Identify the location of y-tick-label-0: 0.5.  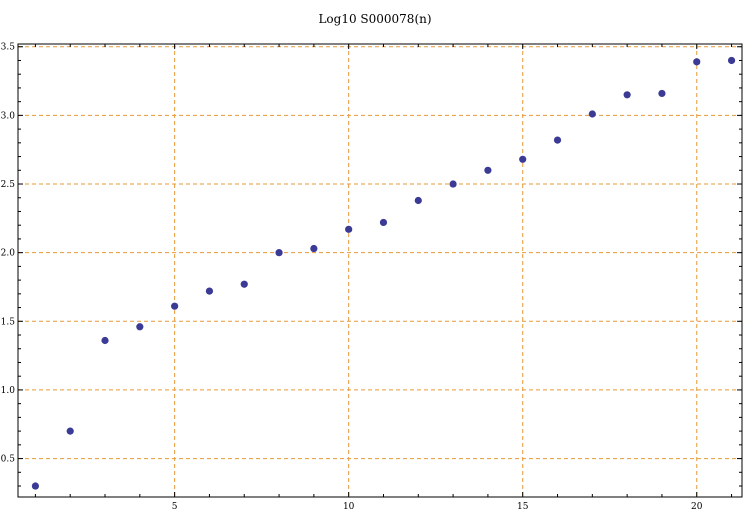
(8, 460).